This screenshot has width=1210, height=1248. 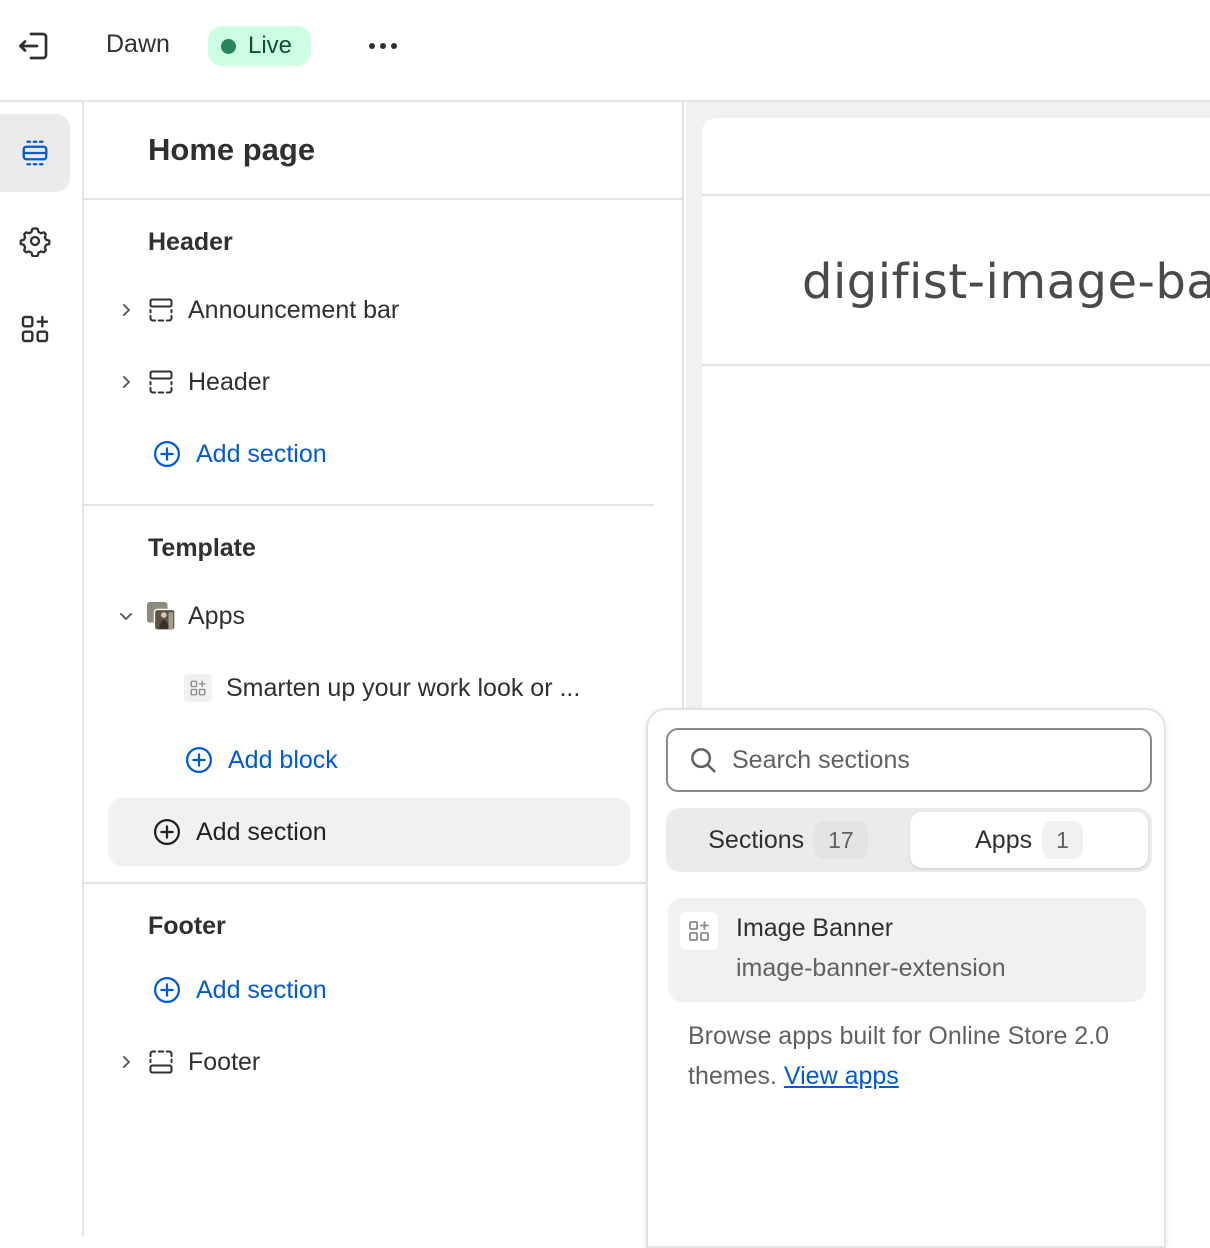 I want to click on preview-heading: digifist-image-bann, so click(x=1006, y=282).